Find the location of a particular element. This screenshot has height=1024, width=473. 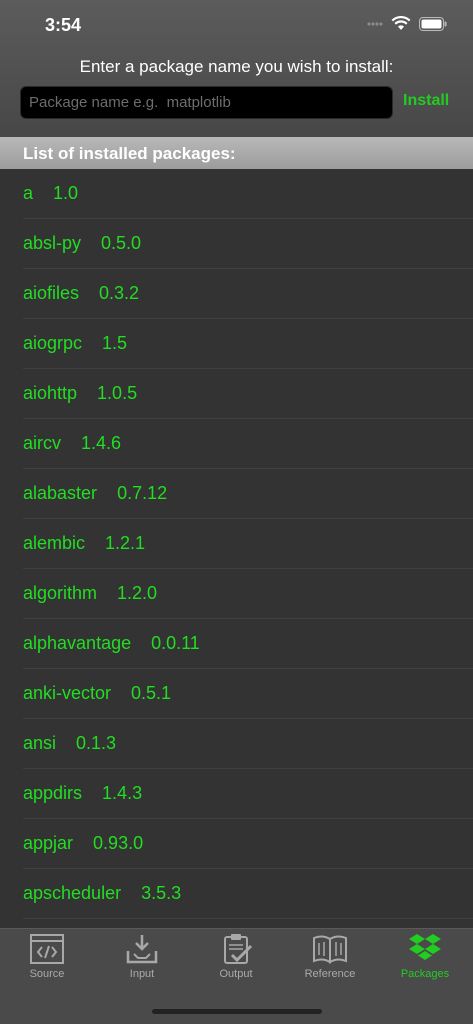

package-name: absl-py is located at coordinates (52, 243).